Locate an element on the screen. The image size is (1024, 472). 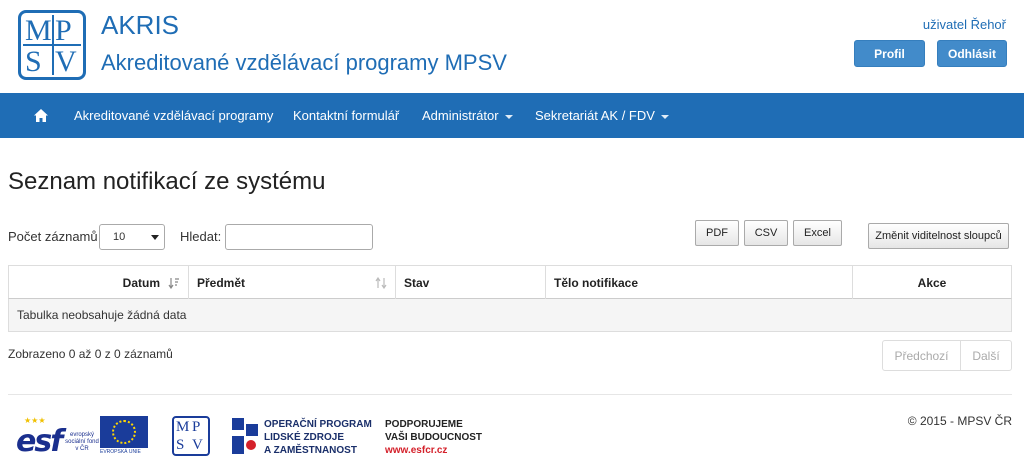
sort-both-icon is located at coordinates (381, 283).